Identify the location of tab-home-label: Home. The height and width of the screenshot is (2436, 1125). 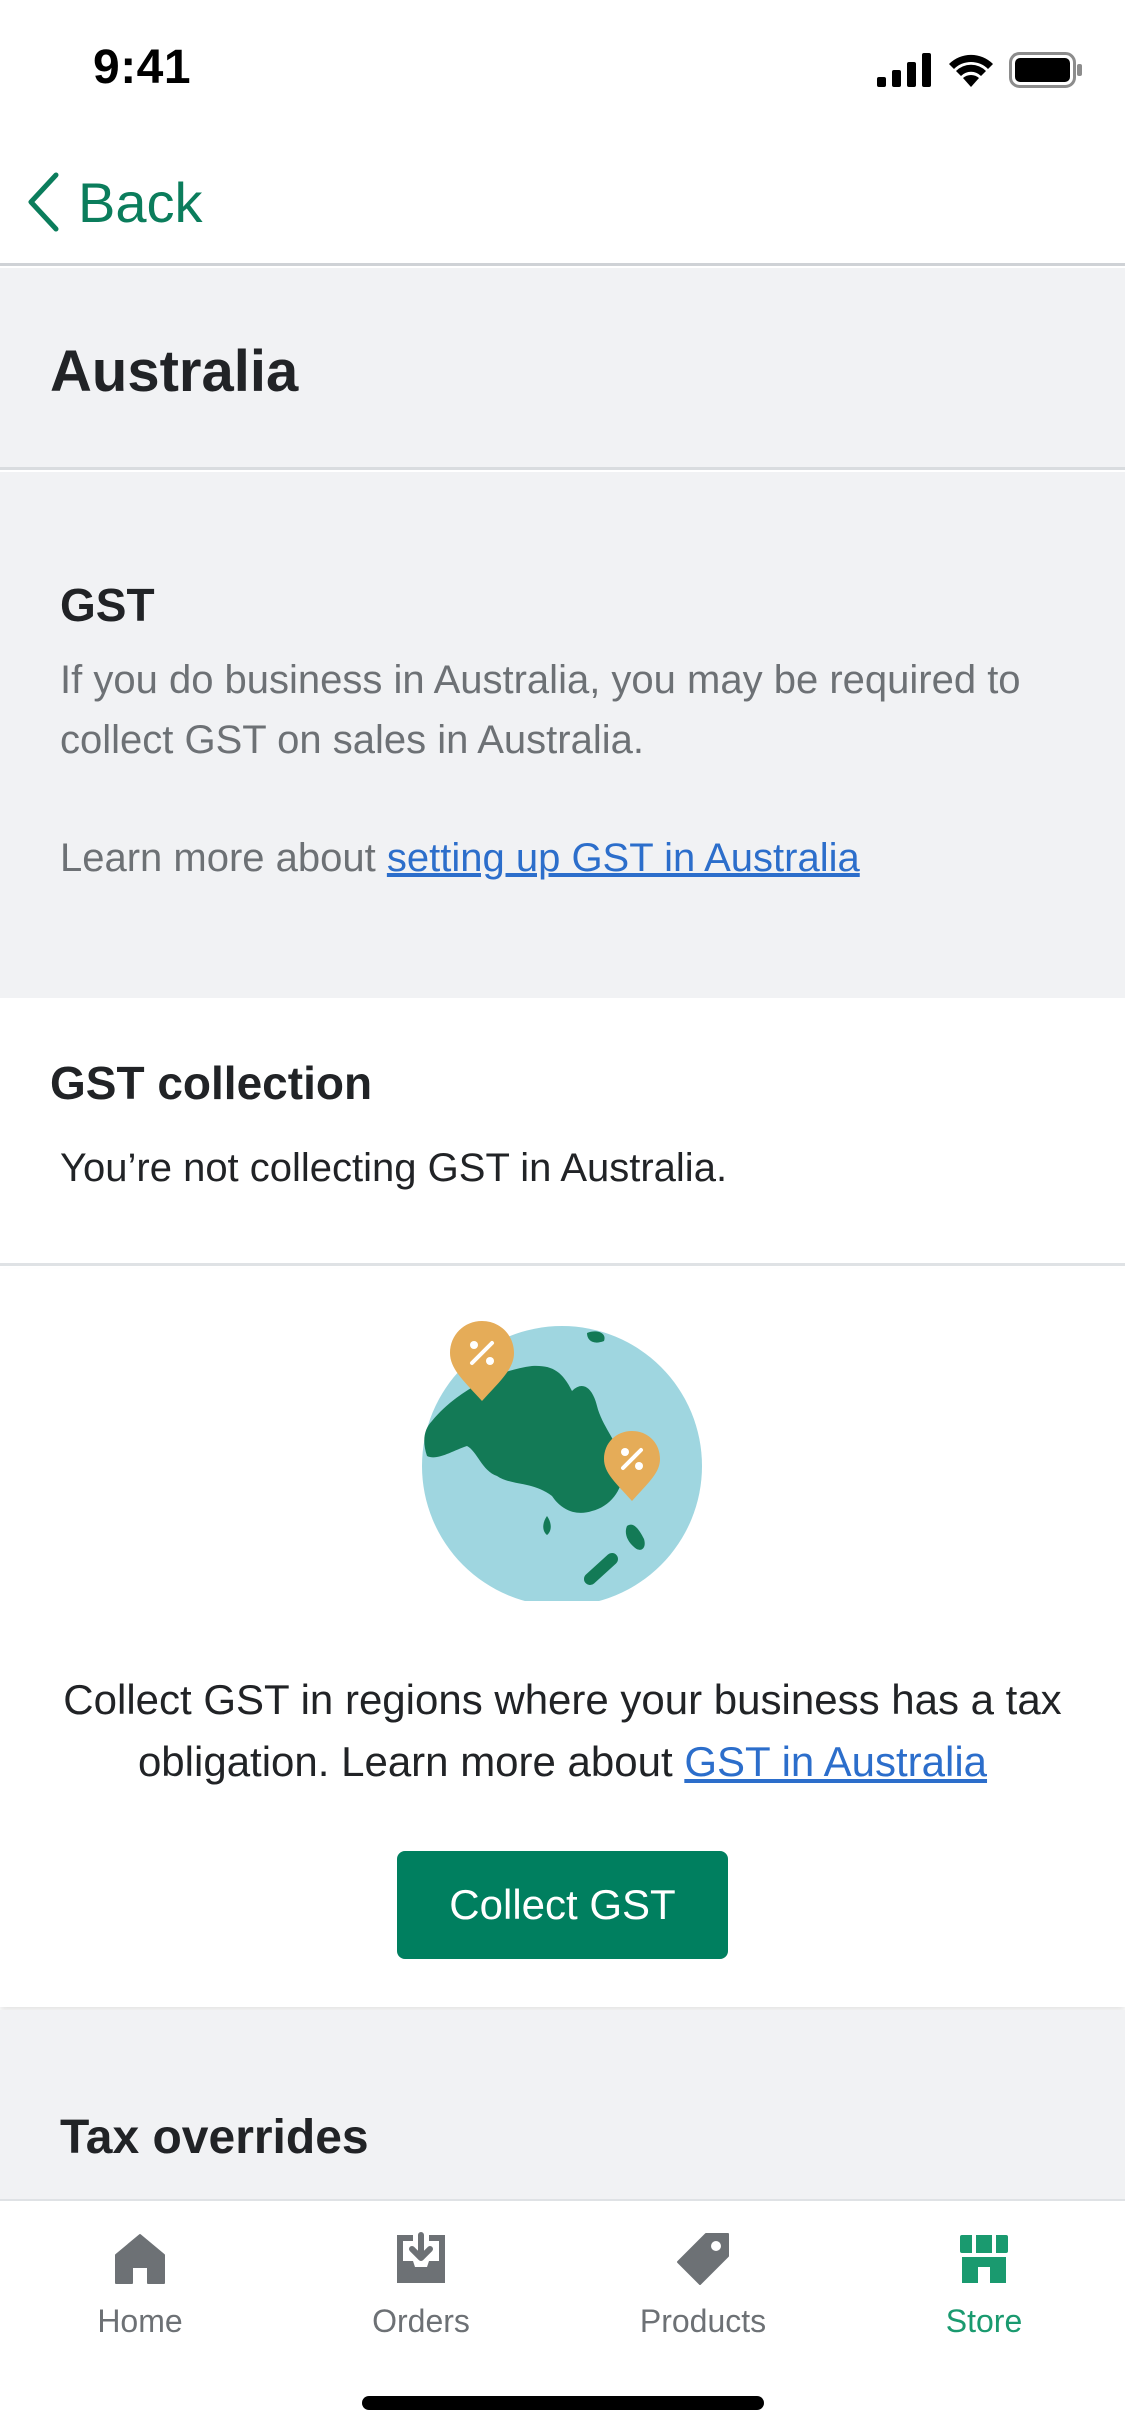
(140, 2321).